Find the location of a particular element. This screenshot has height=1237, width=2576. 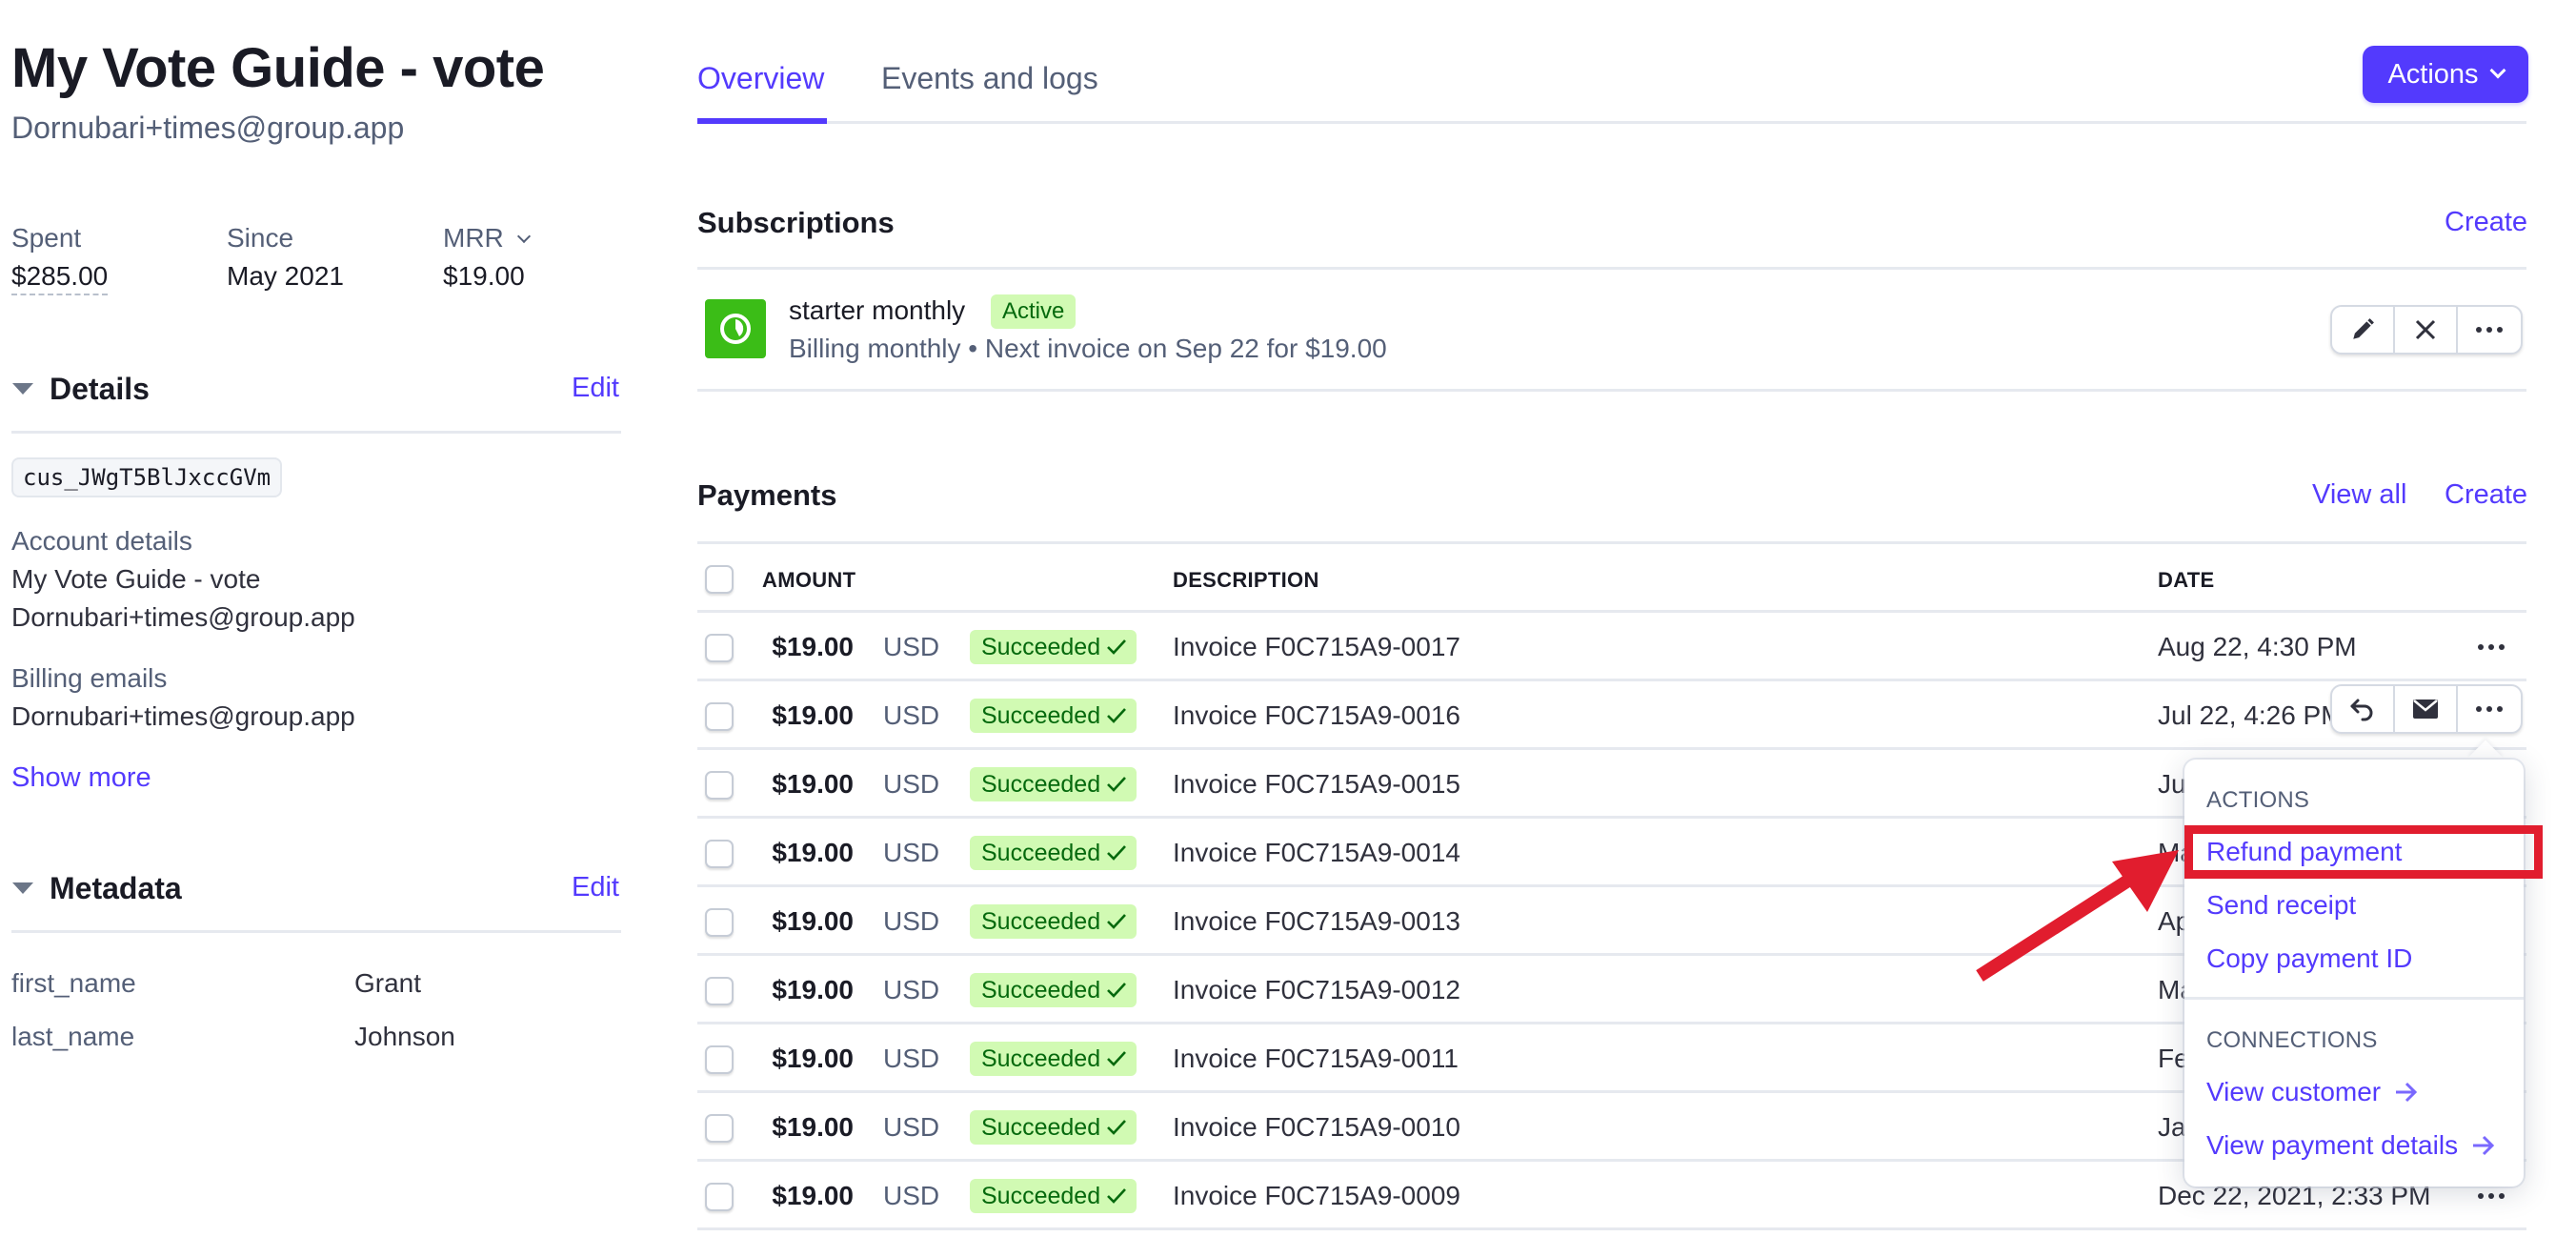

actions-button: Actions is located at coordinates (2445, 74).